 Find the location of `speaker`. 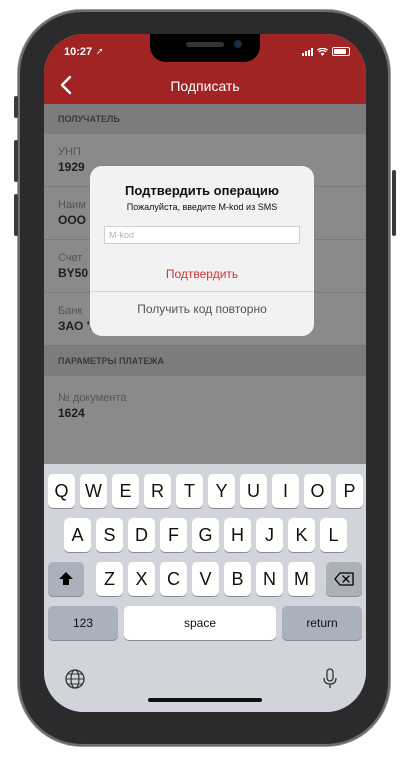

speaker is located at coordinates (205, 44).